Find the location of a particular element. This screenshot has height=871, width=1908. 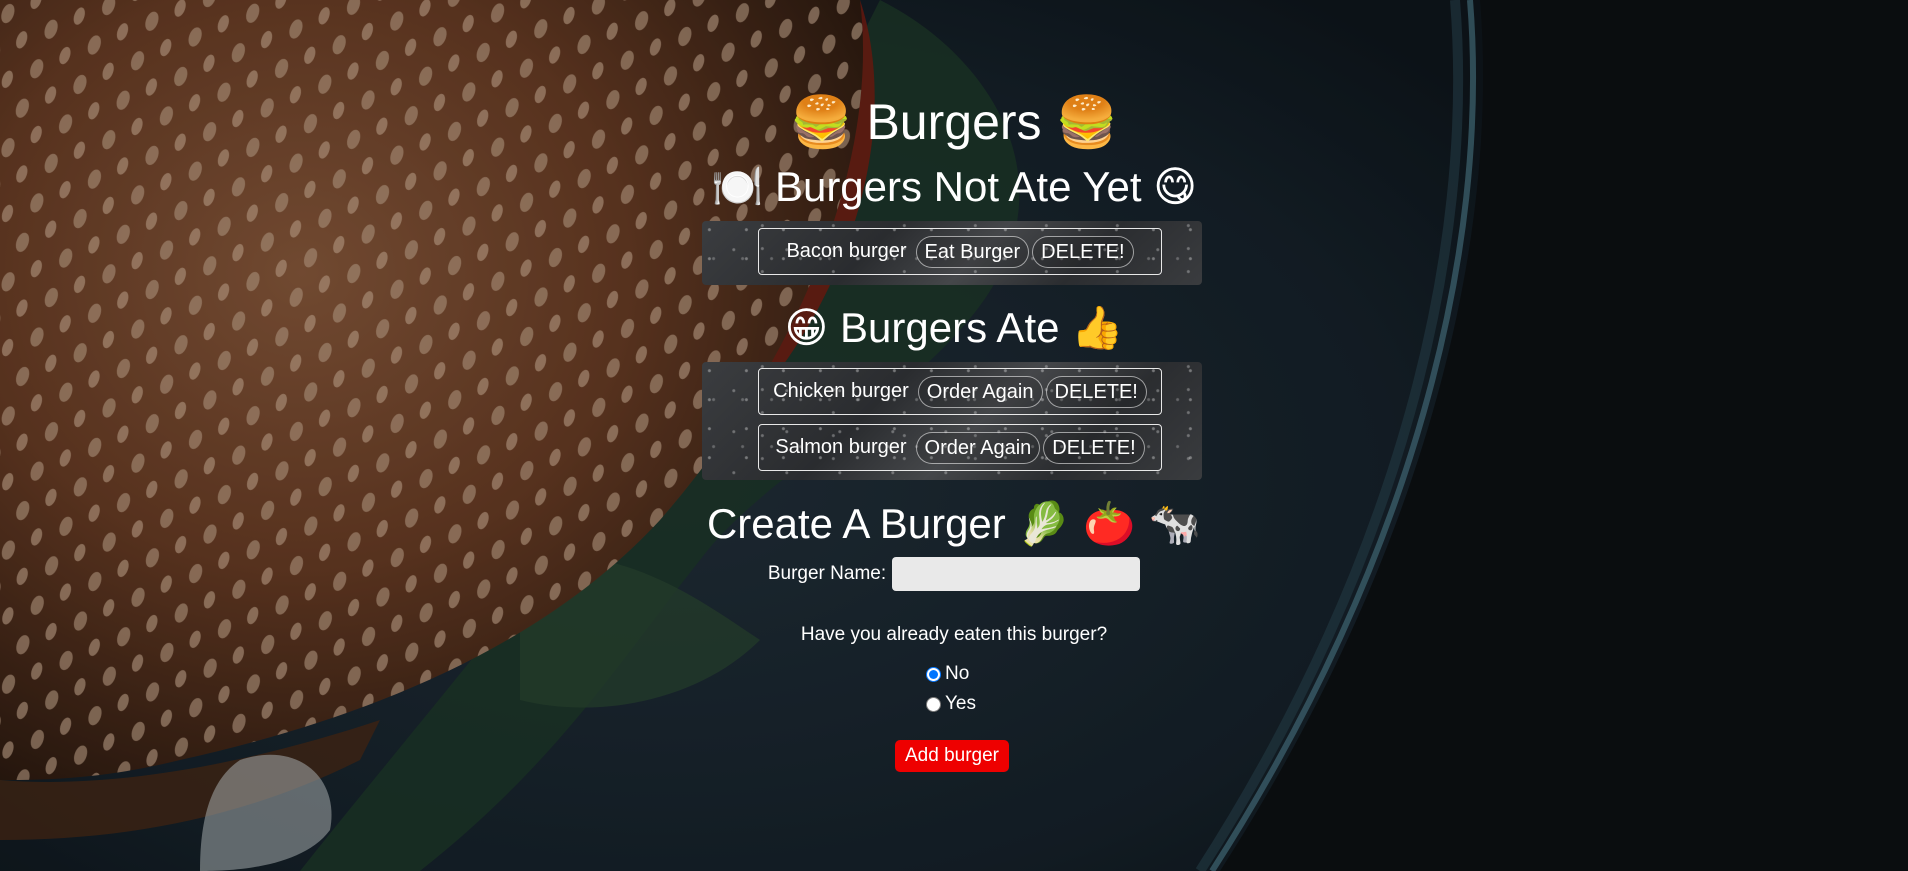

ate-heading-text: Burgers Ate is located at coordinates (950, 327).